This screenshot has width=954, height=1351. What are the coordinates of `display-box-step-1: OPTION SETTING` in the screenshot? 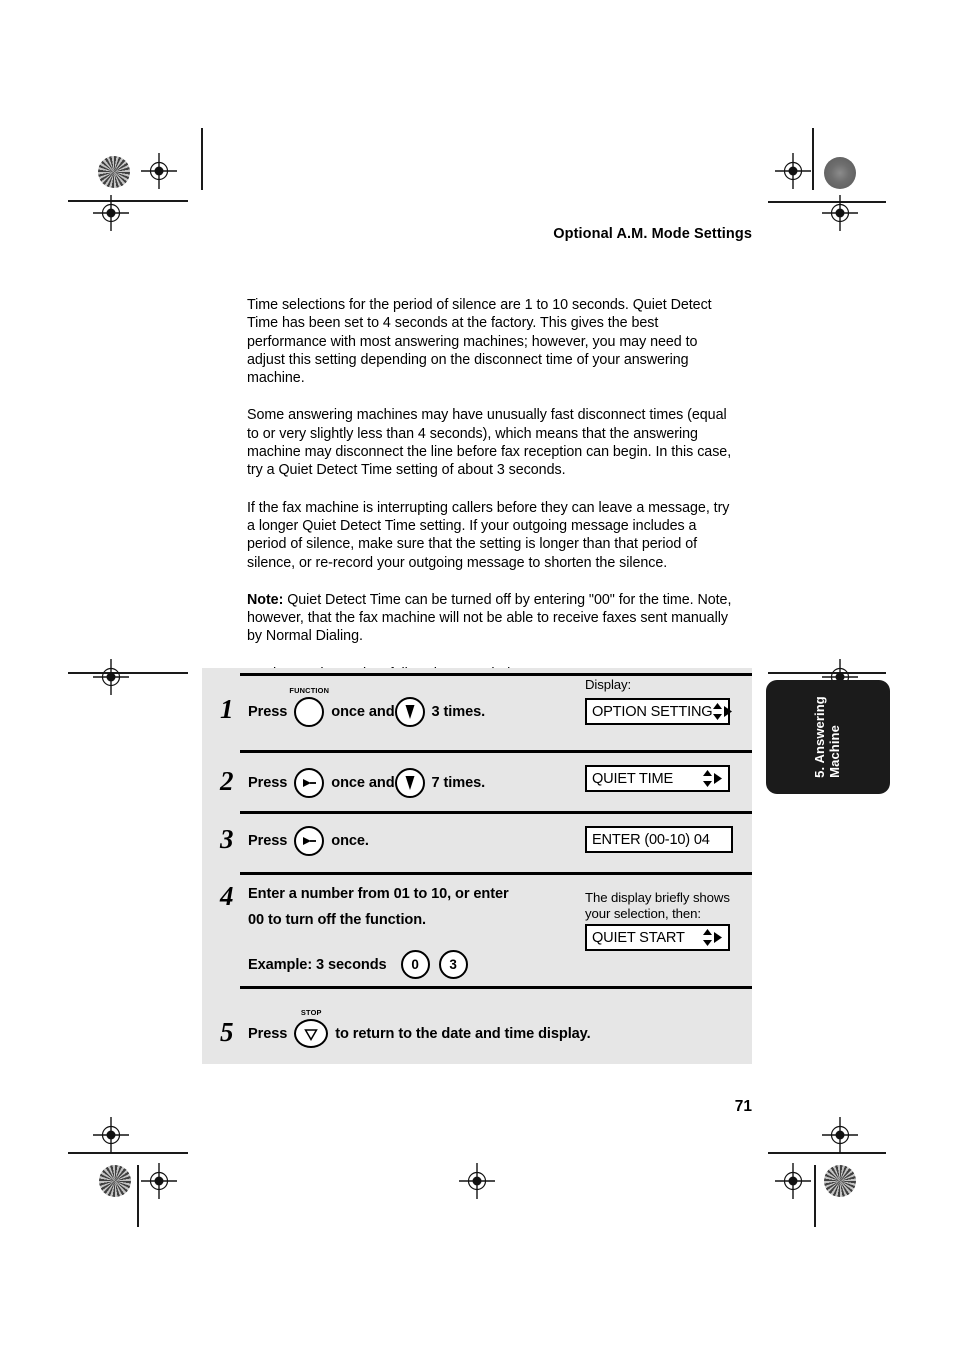 It's located at (659, 711).